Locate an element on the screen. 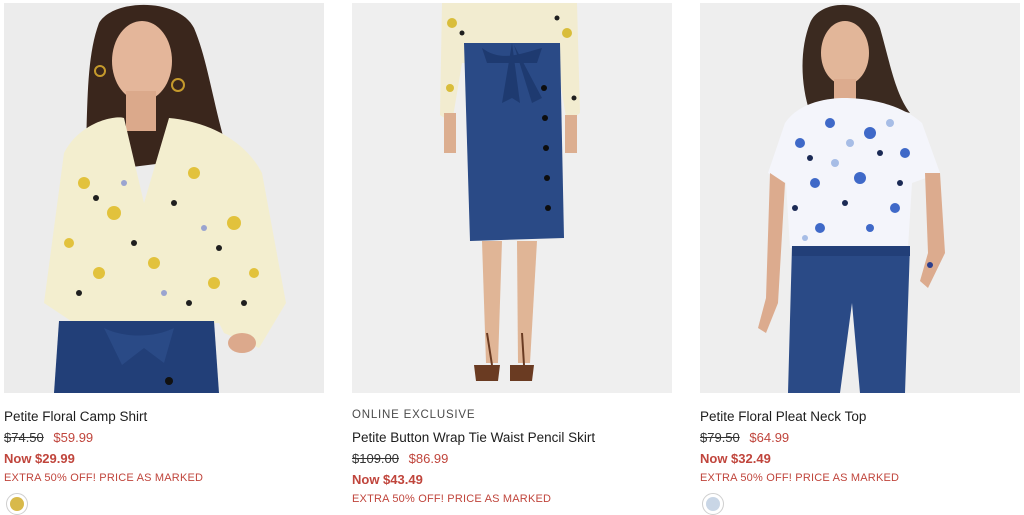 This screenshot has height=515, width=1024. product-name: Petite Floral Pleat Neck Top is located at coordinates (860, 416).